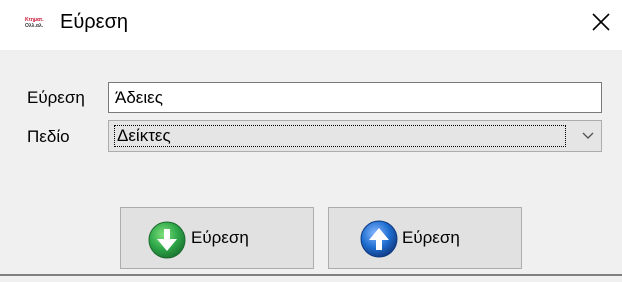  I want to click on close-icon, so click(601, 22).